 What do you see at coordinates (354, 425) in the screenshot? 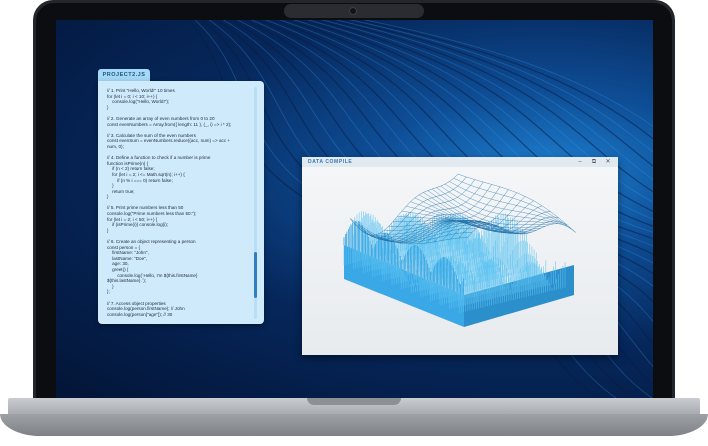
I see `base-edge` at bounding box center [354, 425].